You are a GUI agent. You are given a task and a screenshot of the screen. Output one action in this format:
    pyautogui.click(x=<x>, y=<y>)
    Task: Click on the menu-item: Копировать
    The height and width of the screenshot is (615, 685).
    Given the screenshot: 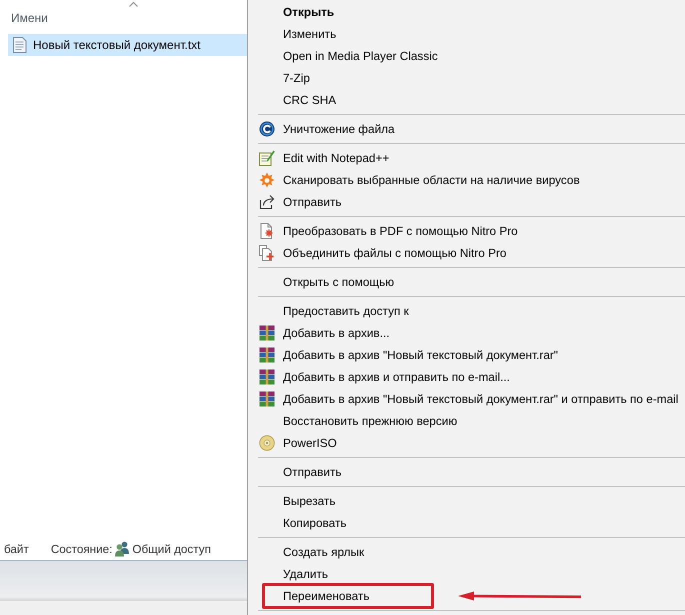 What is the action you would take?
    pyautogui.click(x=466, y=523)
    